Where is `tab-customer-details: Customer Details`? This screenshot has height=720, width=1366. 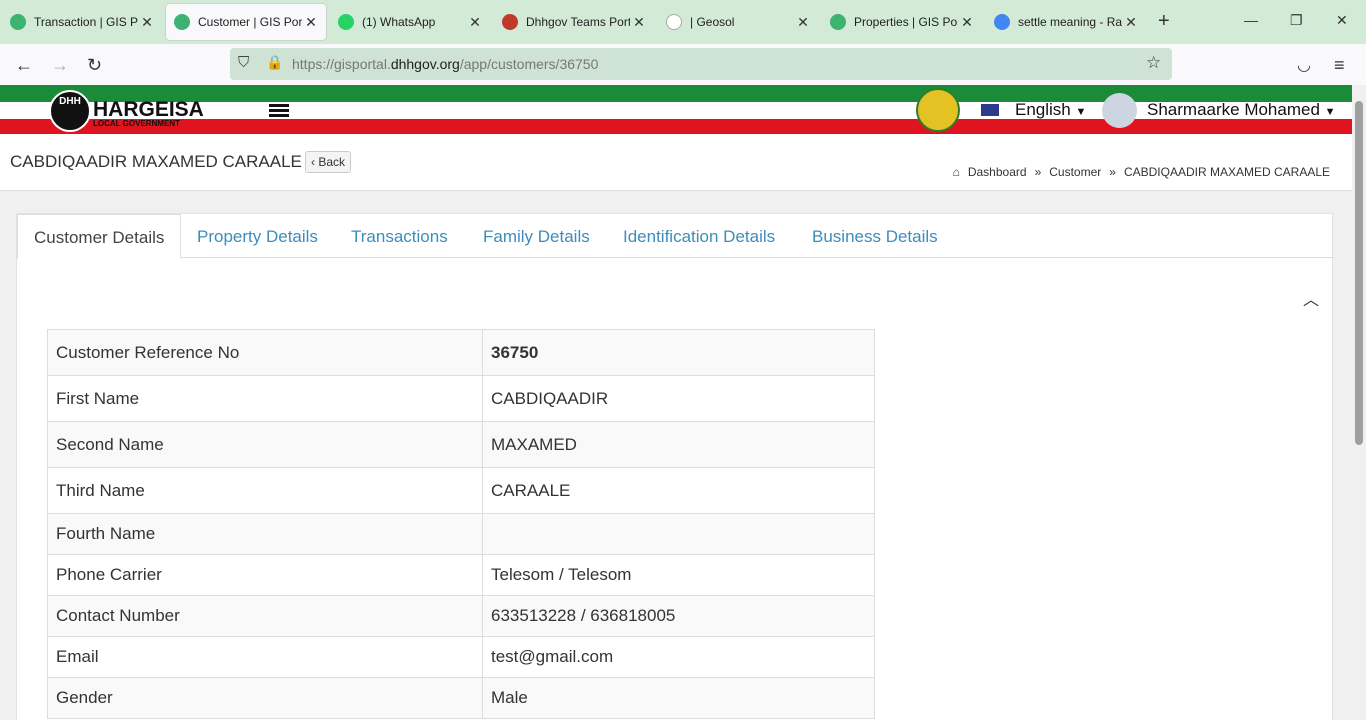 tab-customer-details: Customer Details is located at coordinates (99, 236).